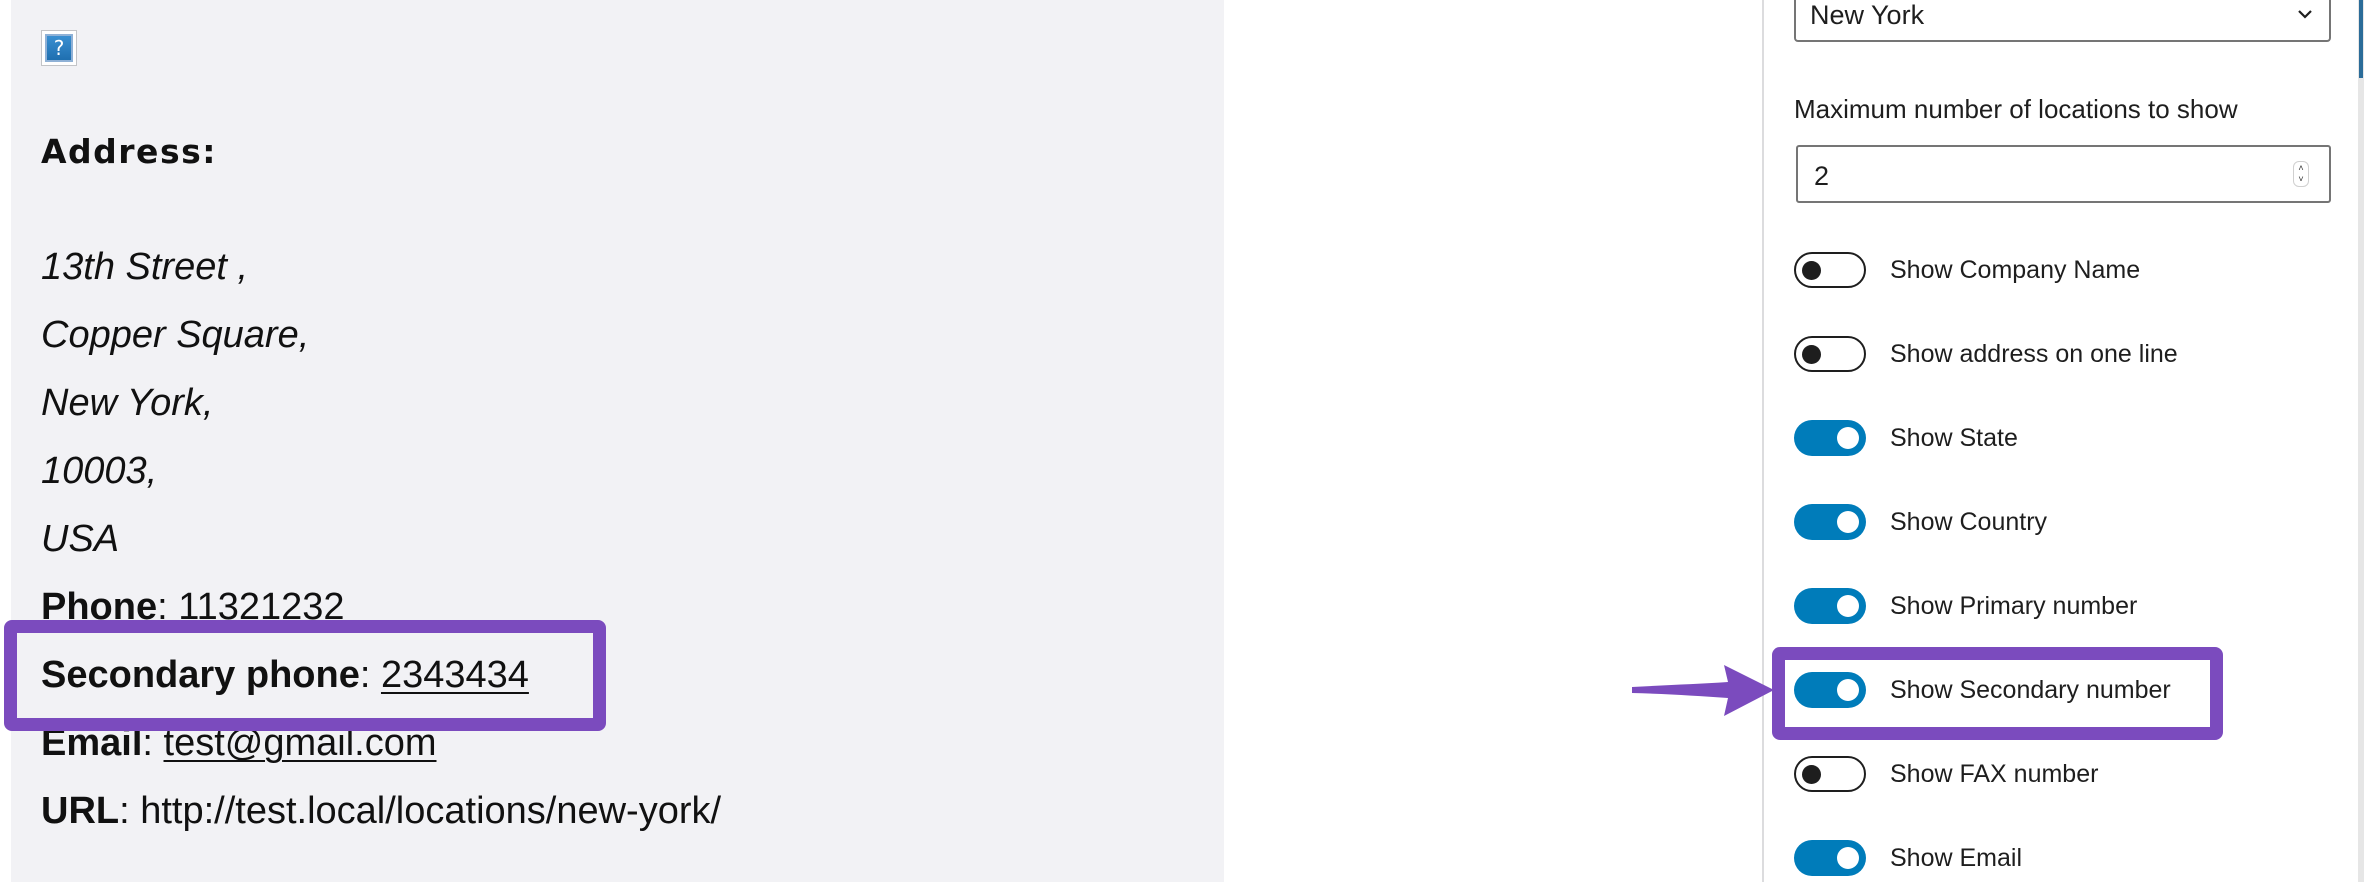  What do you see at coordinates (175, 335) in the screenshot?
I see `address-line-square: Copper Square,` at bounding box center [175, 335].